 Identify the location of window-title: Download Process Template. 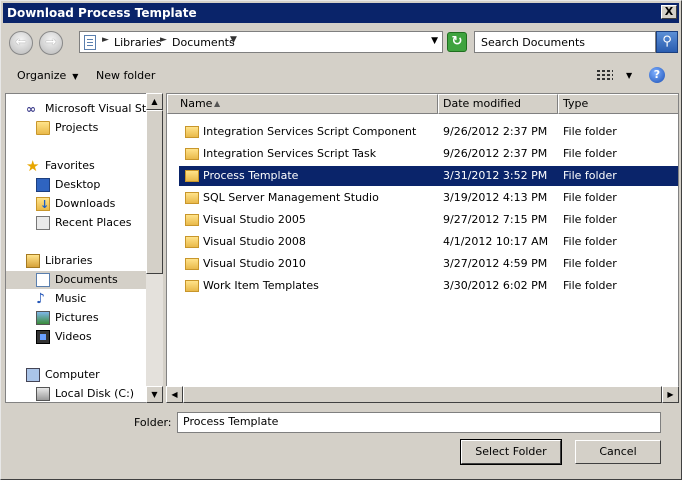
(102, 13).